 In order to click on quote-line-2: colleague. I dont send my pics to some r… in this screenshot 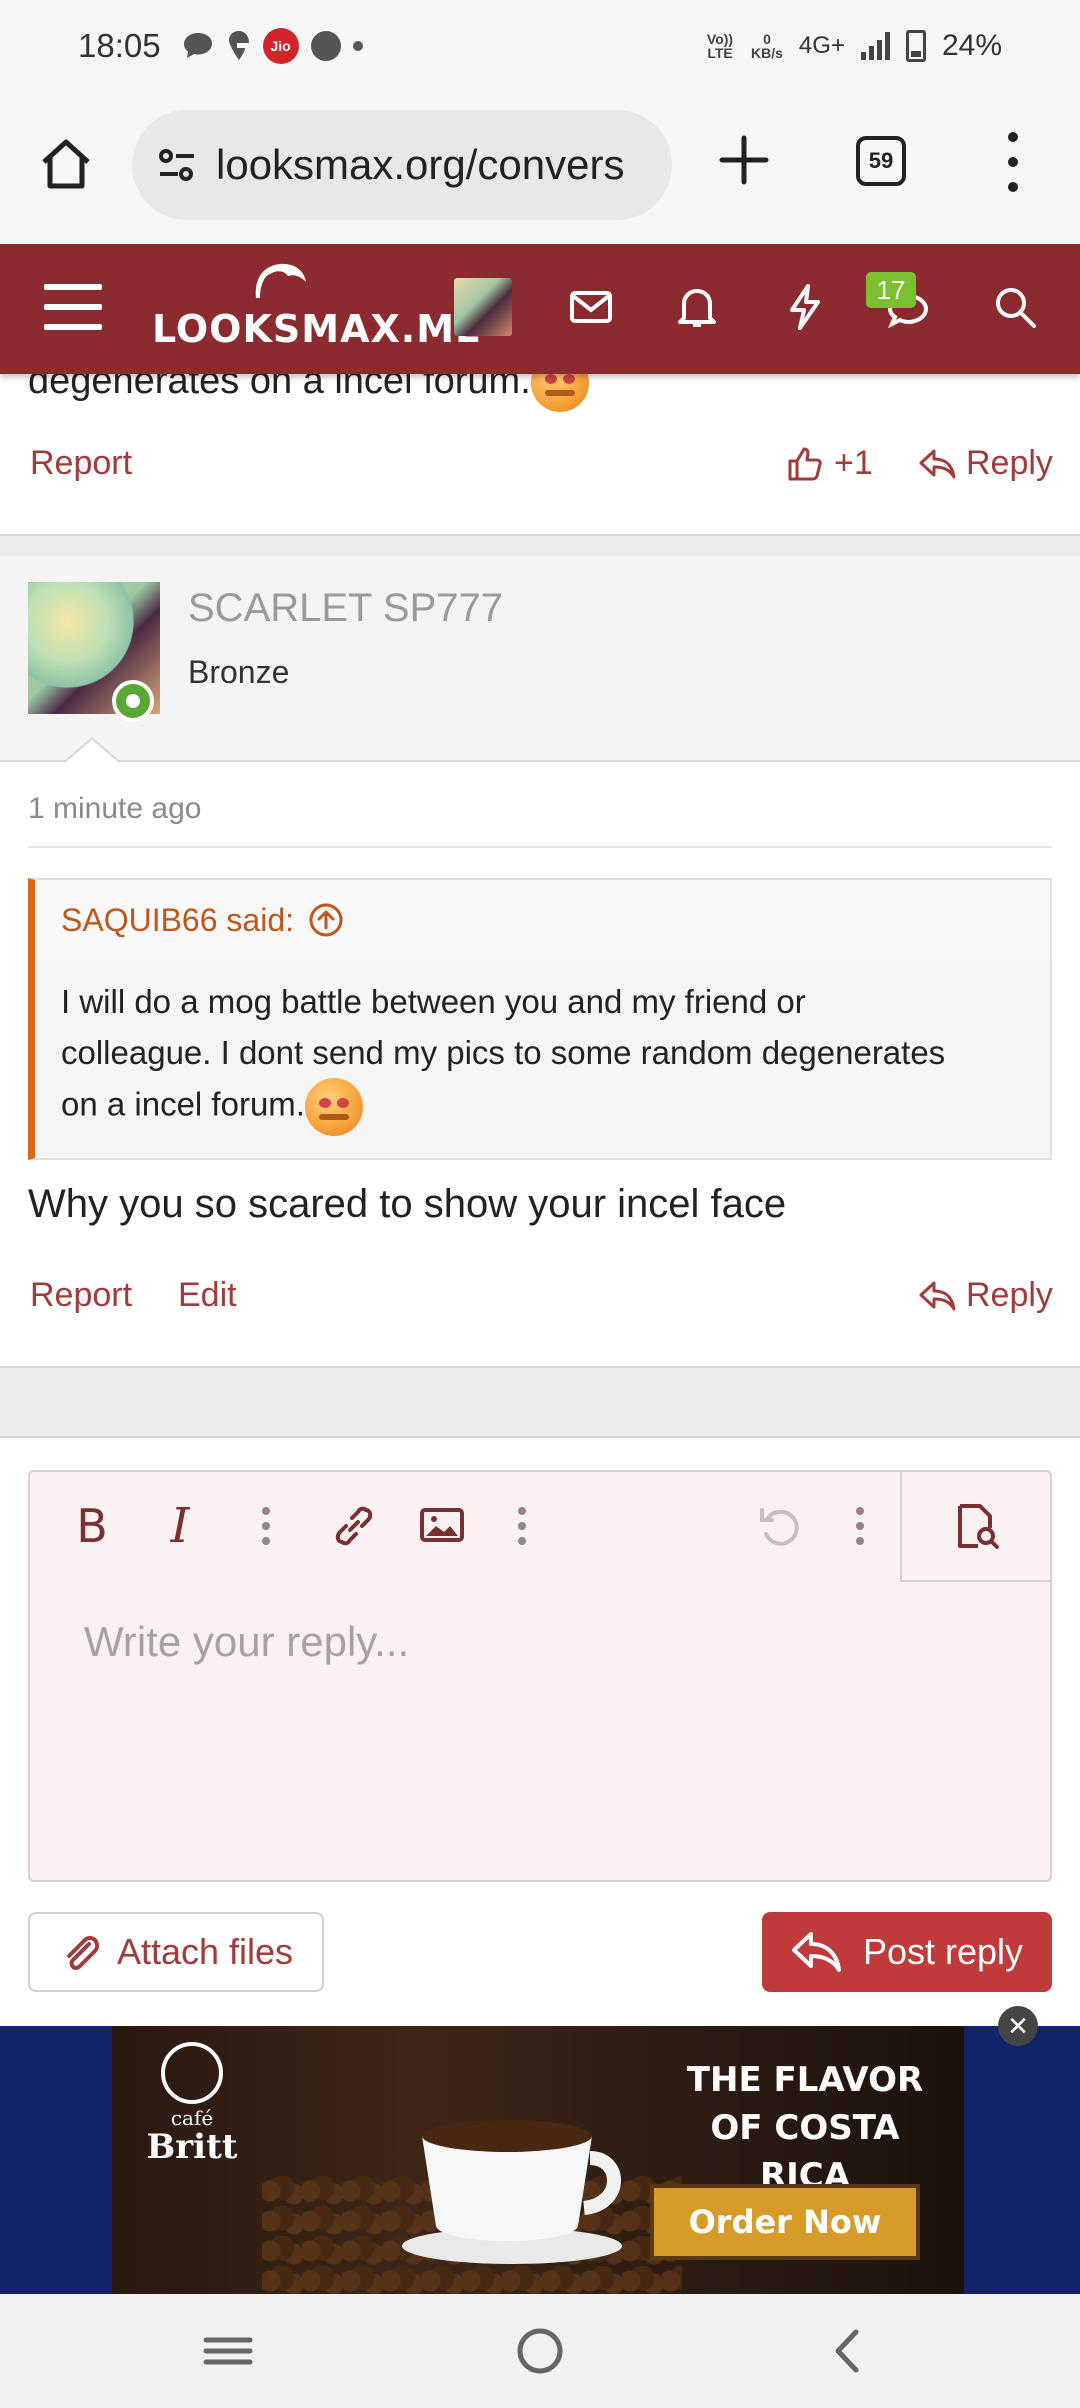, I will do `click(503, 1052)`.